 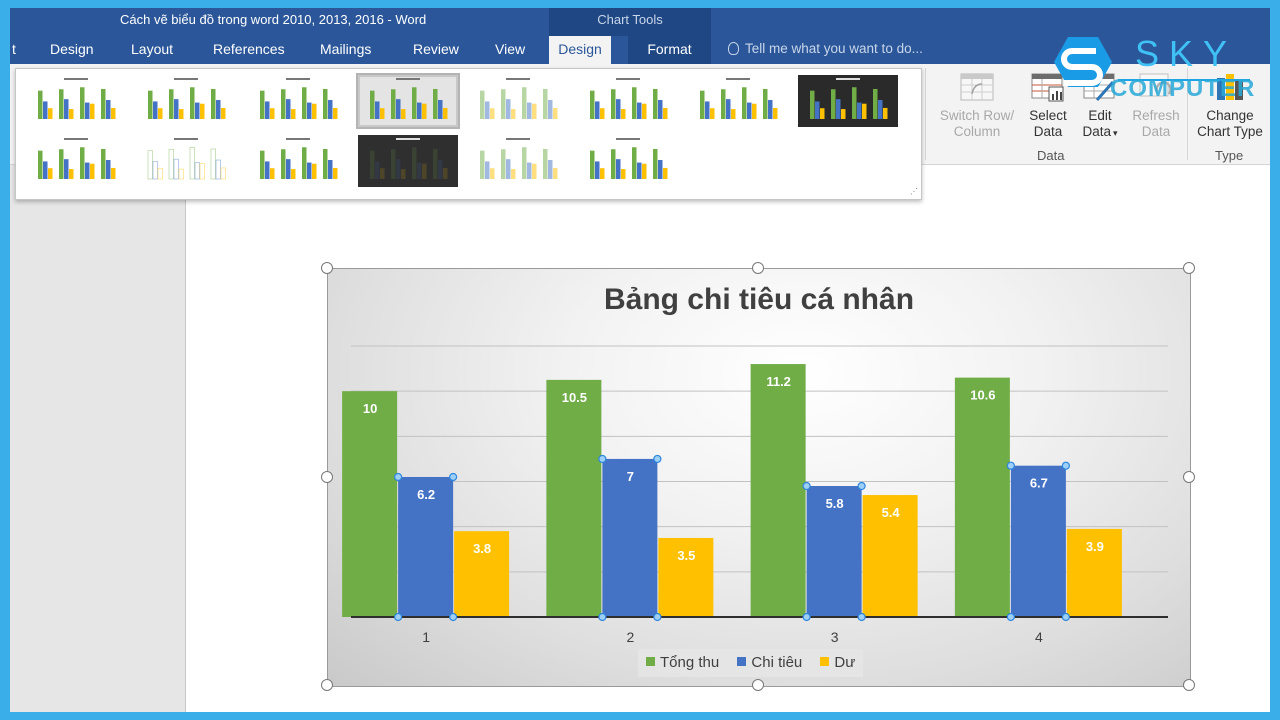 I want to click on data-group-label: Data, so click(x=1051, y=155).